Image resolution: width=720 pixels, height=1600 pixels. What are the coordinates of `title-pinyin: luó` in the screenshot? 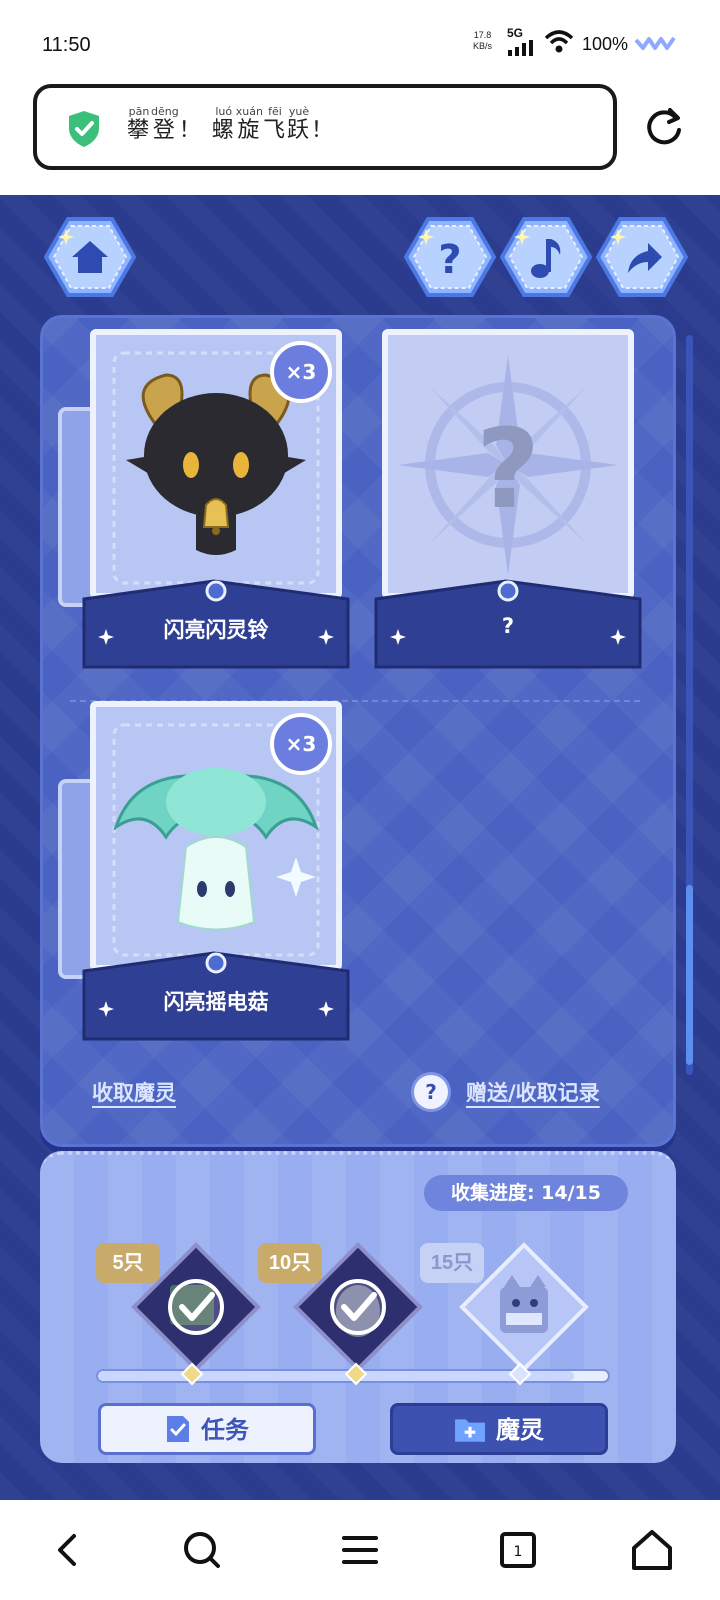 It's located at (223, 111).